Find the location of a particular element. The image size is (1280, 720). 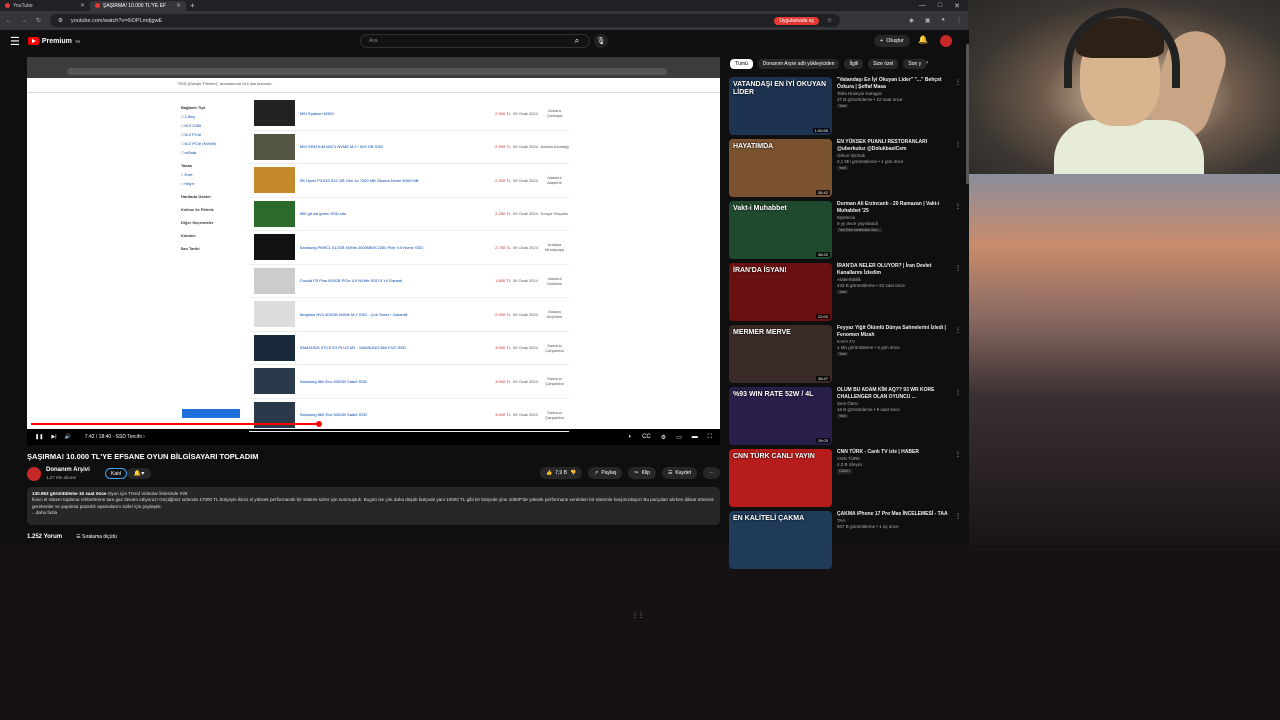

clip-button: ✂ Klip is located at coordinates (642, 473).